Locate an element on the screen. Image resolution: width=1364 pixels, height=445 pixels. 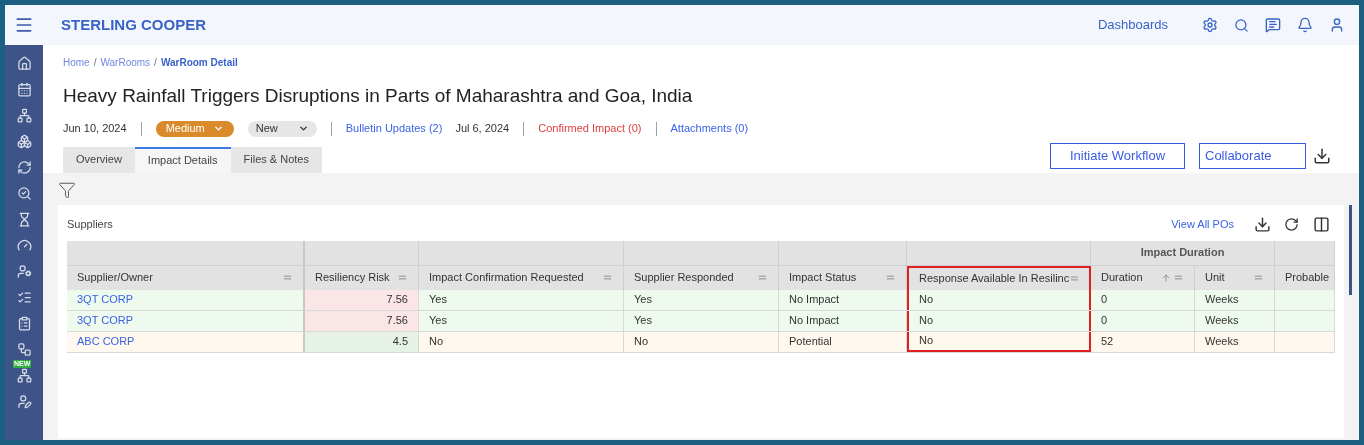
search-icon is located at coordinates (1241, 25).